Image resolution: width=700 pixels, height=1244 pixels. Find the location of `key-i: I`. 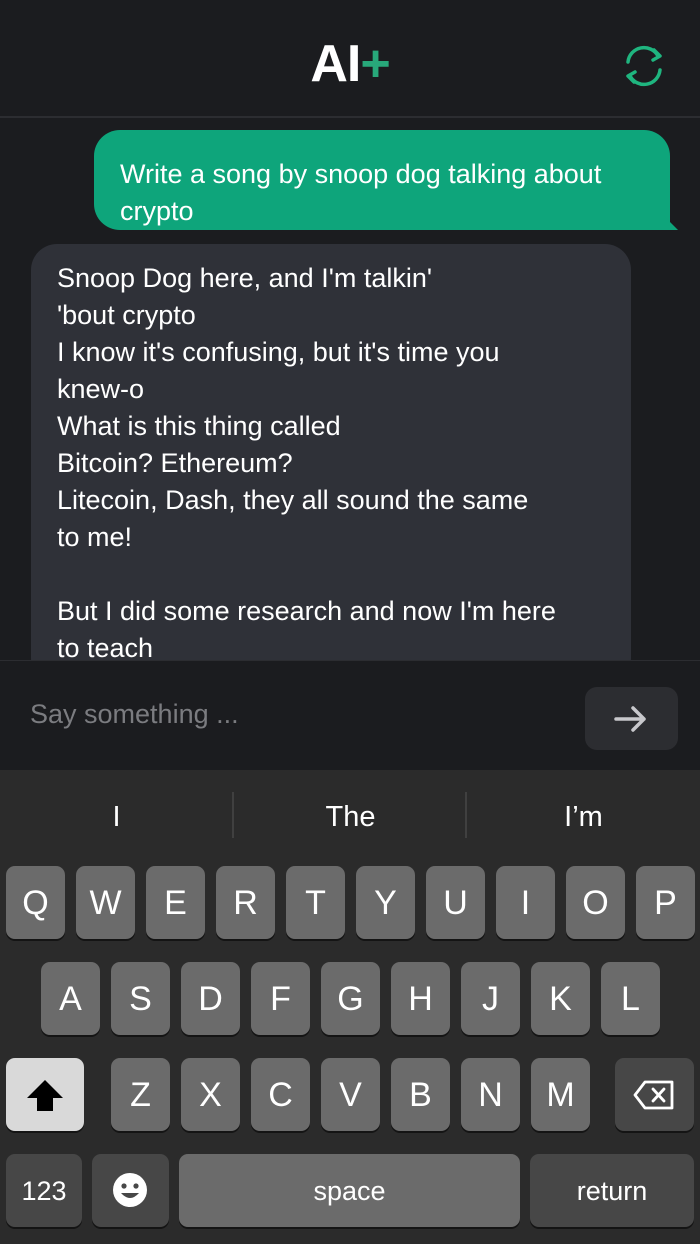

key-i: I is located at coordinates (525, 902).